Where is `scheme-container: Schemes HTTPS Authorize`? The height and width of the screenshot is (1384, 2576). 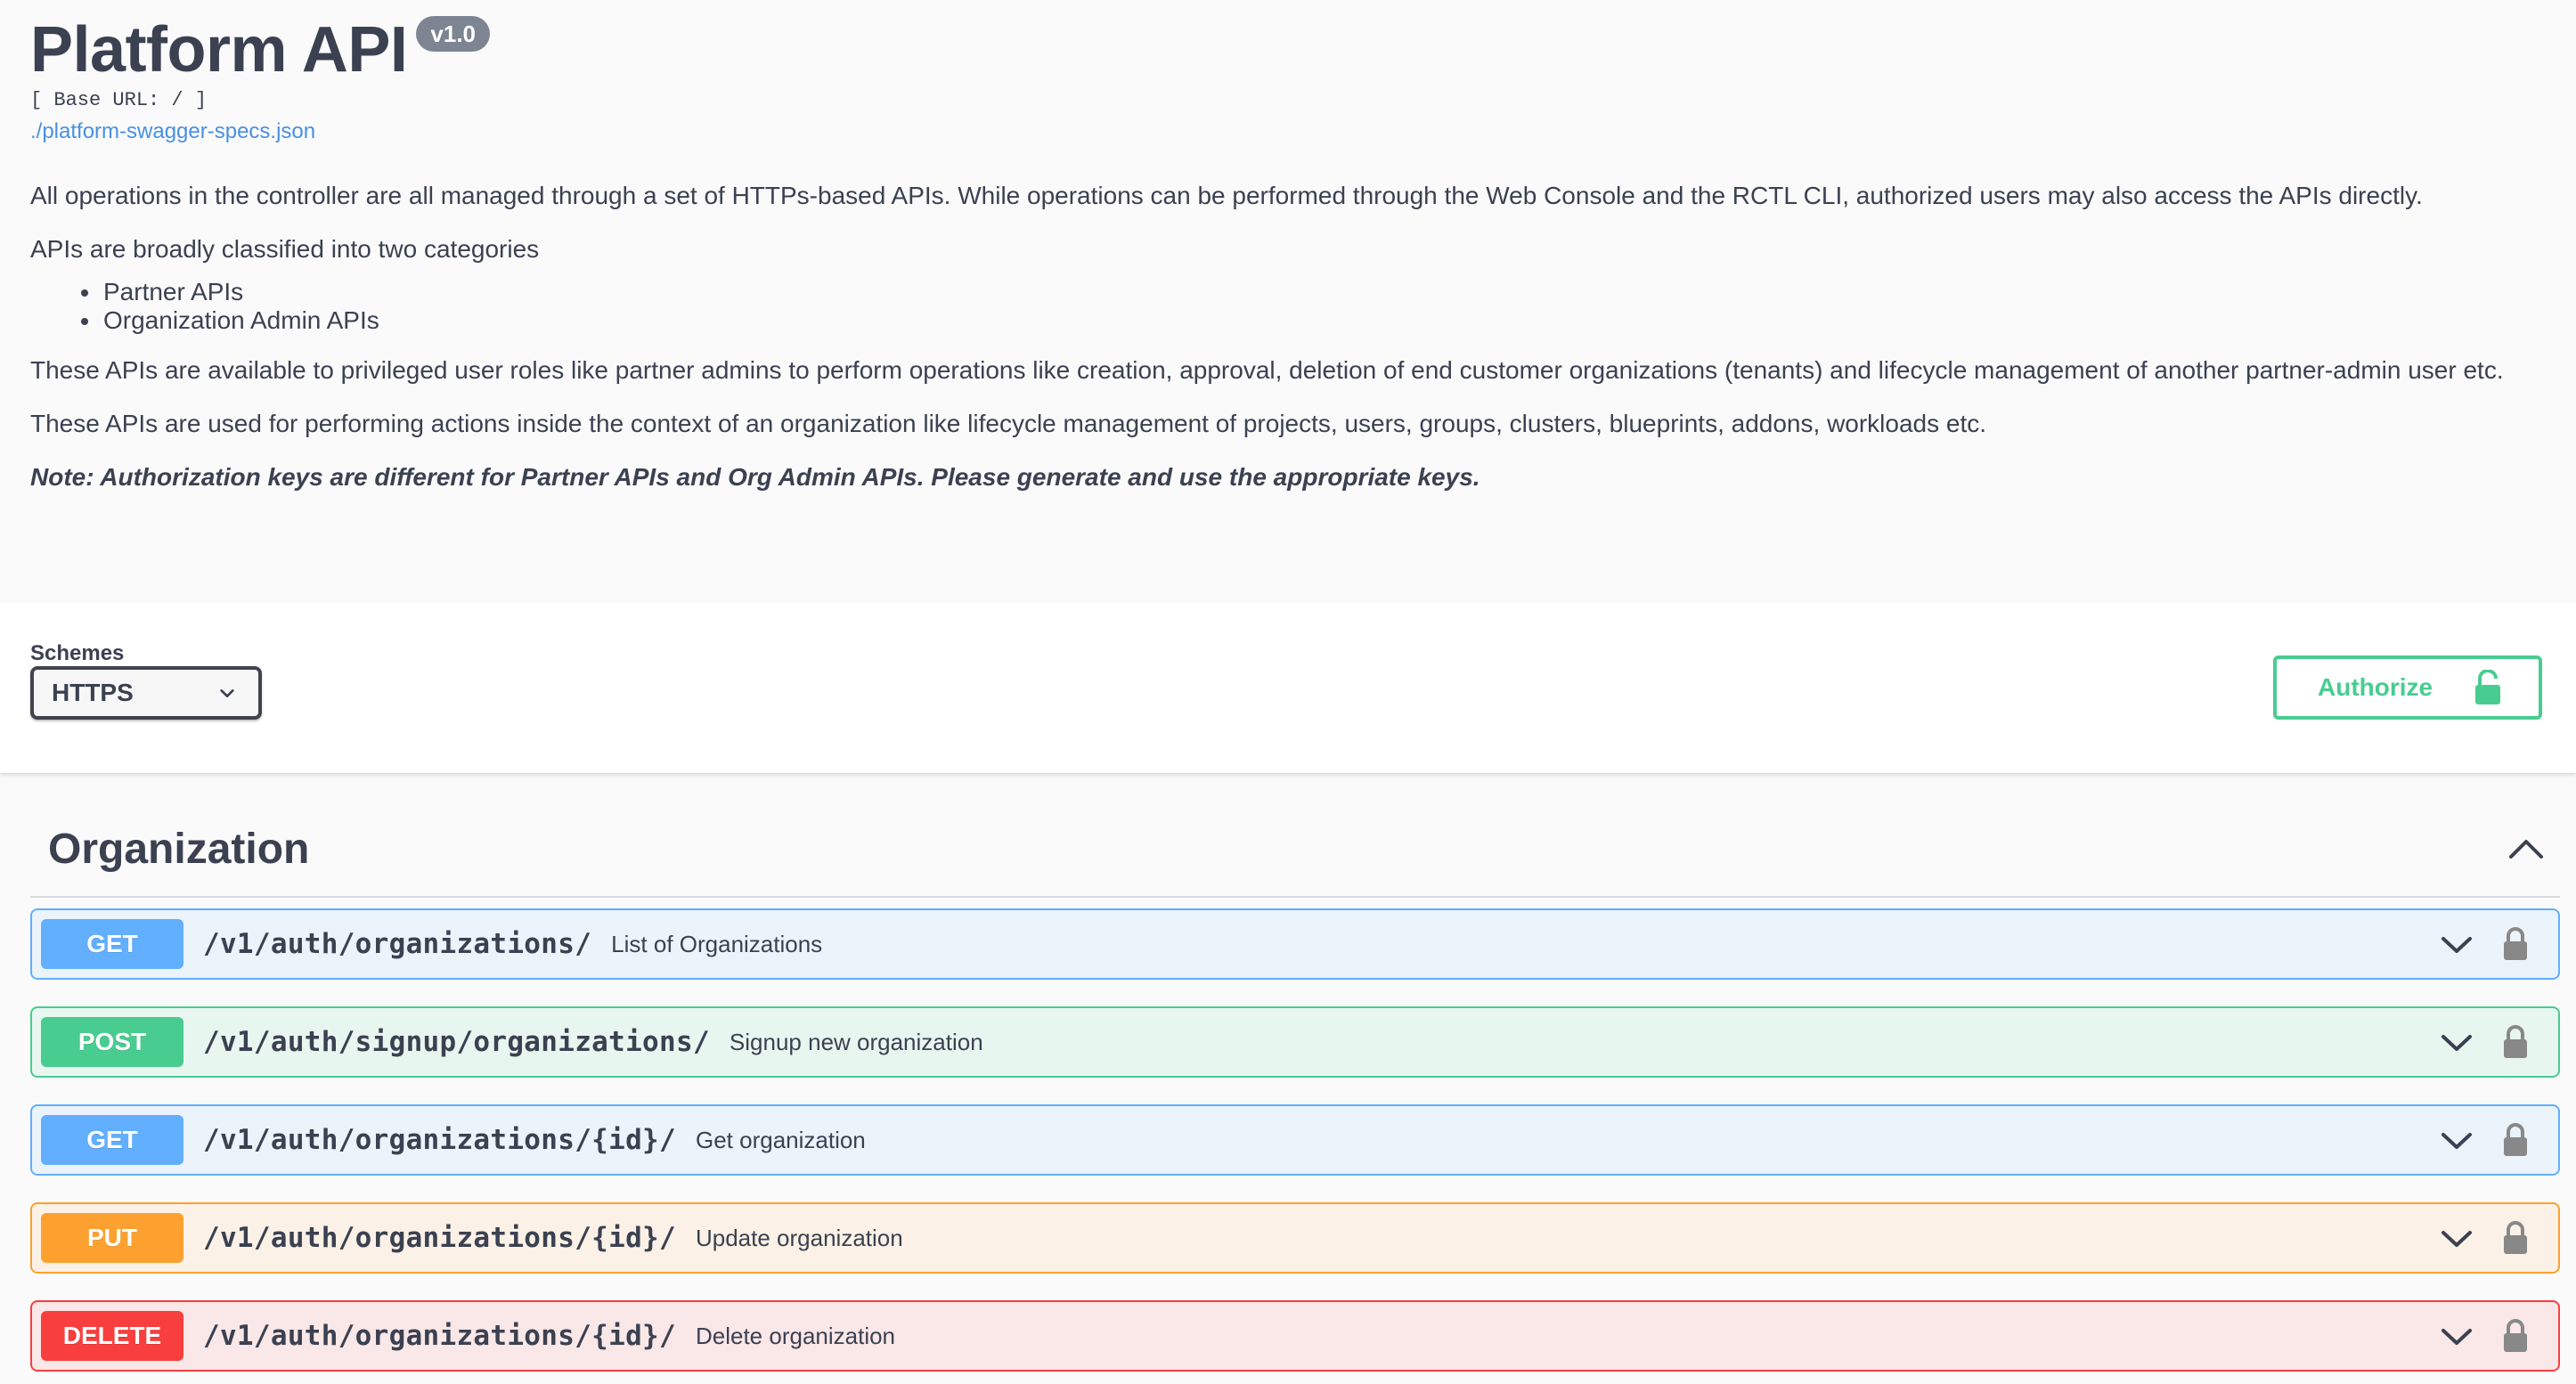
scheme-container: Schemes HTTPS Authorize is located at coordinates (1288, 687).